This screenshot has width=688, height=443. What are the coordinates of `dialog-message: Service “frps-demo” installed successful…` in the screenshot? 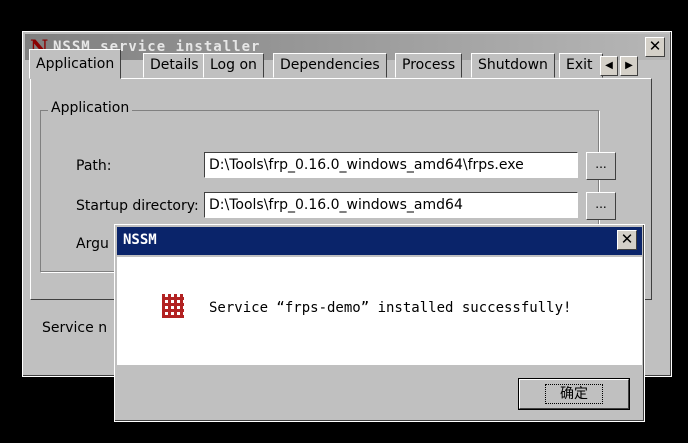 It's located at (390, 308).